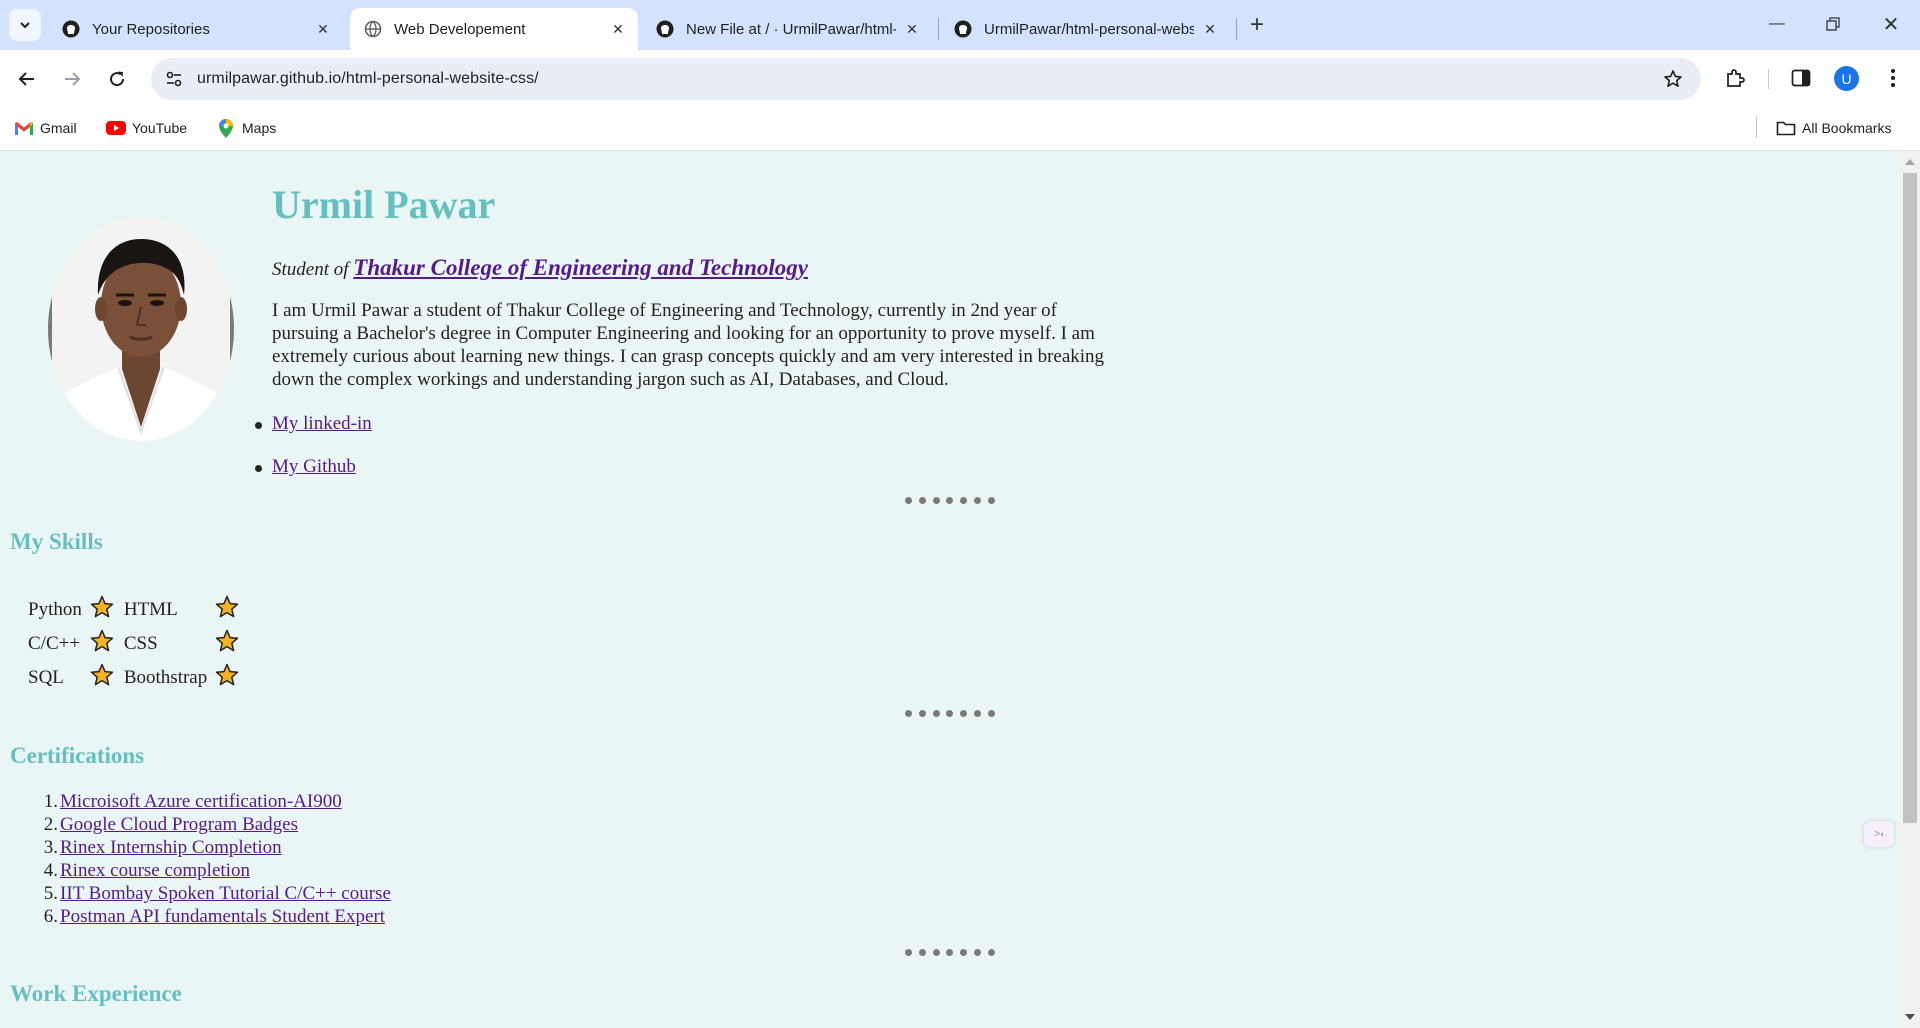 The height and width of the screenshot is (1028, 1920). What do you see at coordinates (201, 801) in the screenshot?
I see `certification-link: Microisoft Azure certification-AI900` at bounding box center [201, 801].